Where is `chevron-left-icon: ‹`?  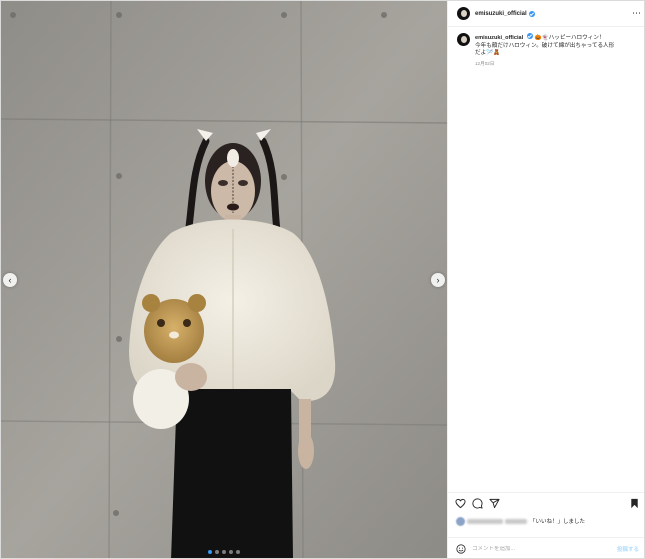
chevron-left-icon: ‹ is located at coordinates (10, 280).